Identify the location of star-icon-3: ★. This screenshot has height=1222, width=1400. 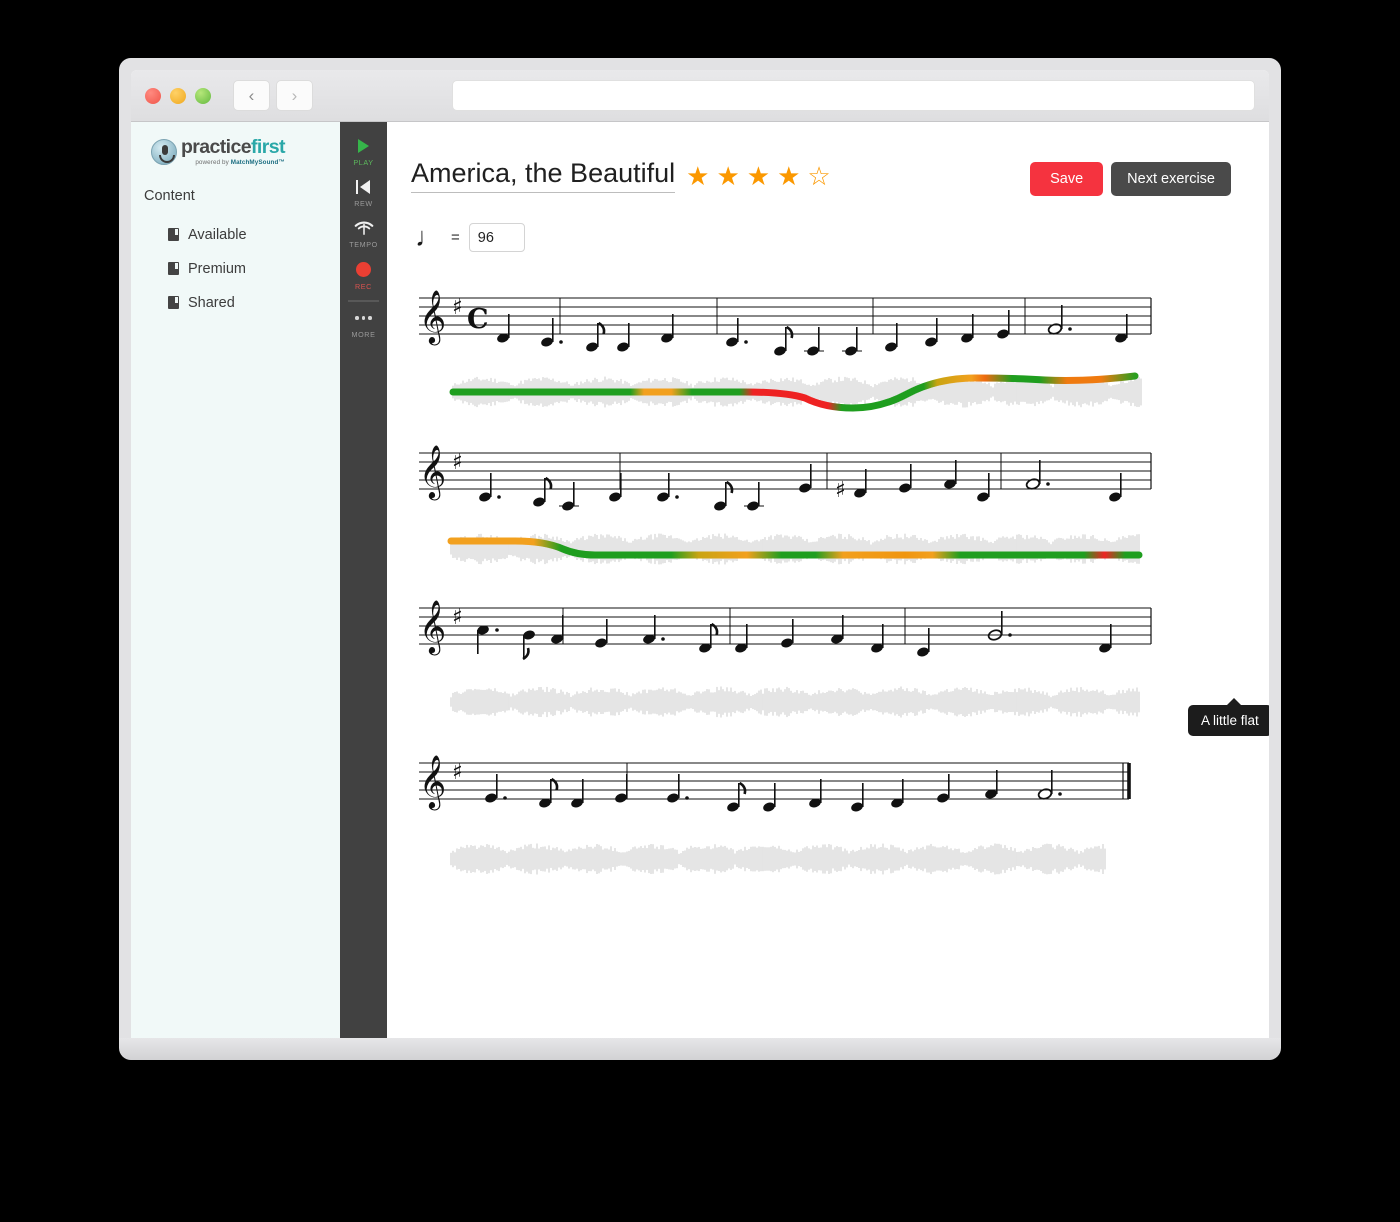
(758, 176).